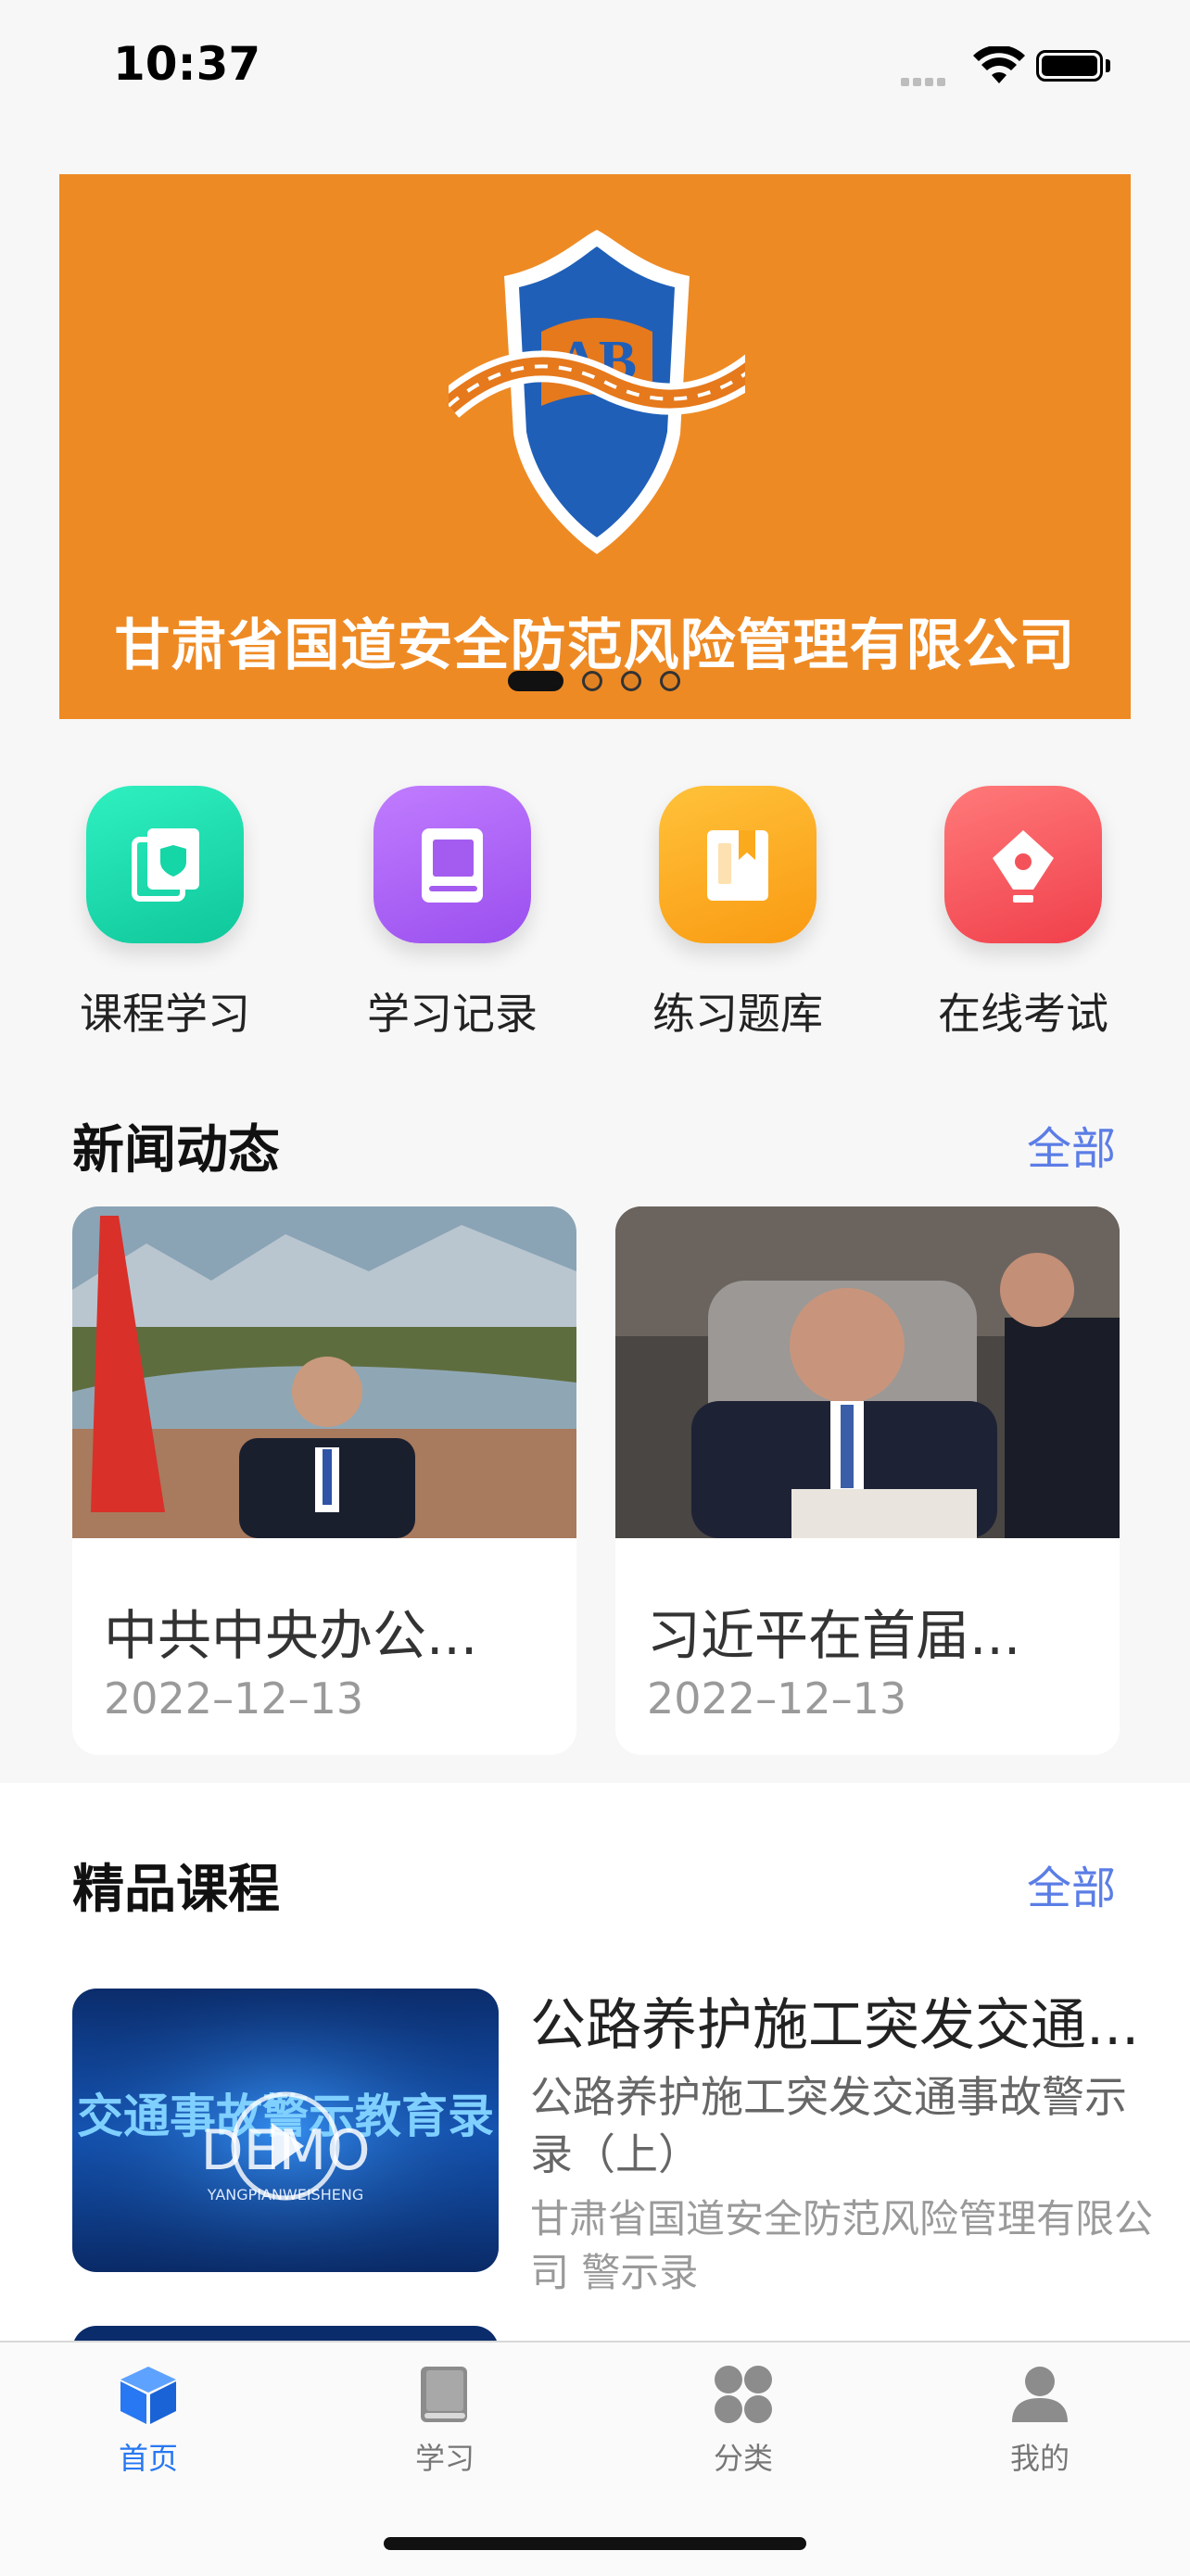 The height and width of the screenshot is (2576, 1190). I want to click on school-shield-logo: AB, so click(597, 392).